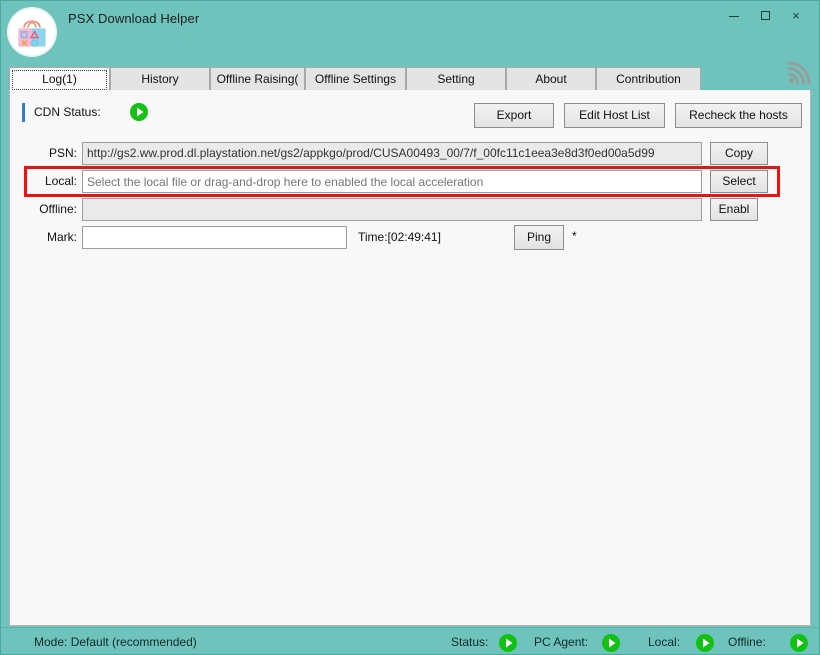 The width and height of the screenshot is (820, 655). I want to click on local-file-input, so click(392, 181).